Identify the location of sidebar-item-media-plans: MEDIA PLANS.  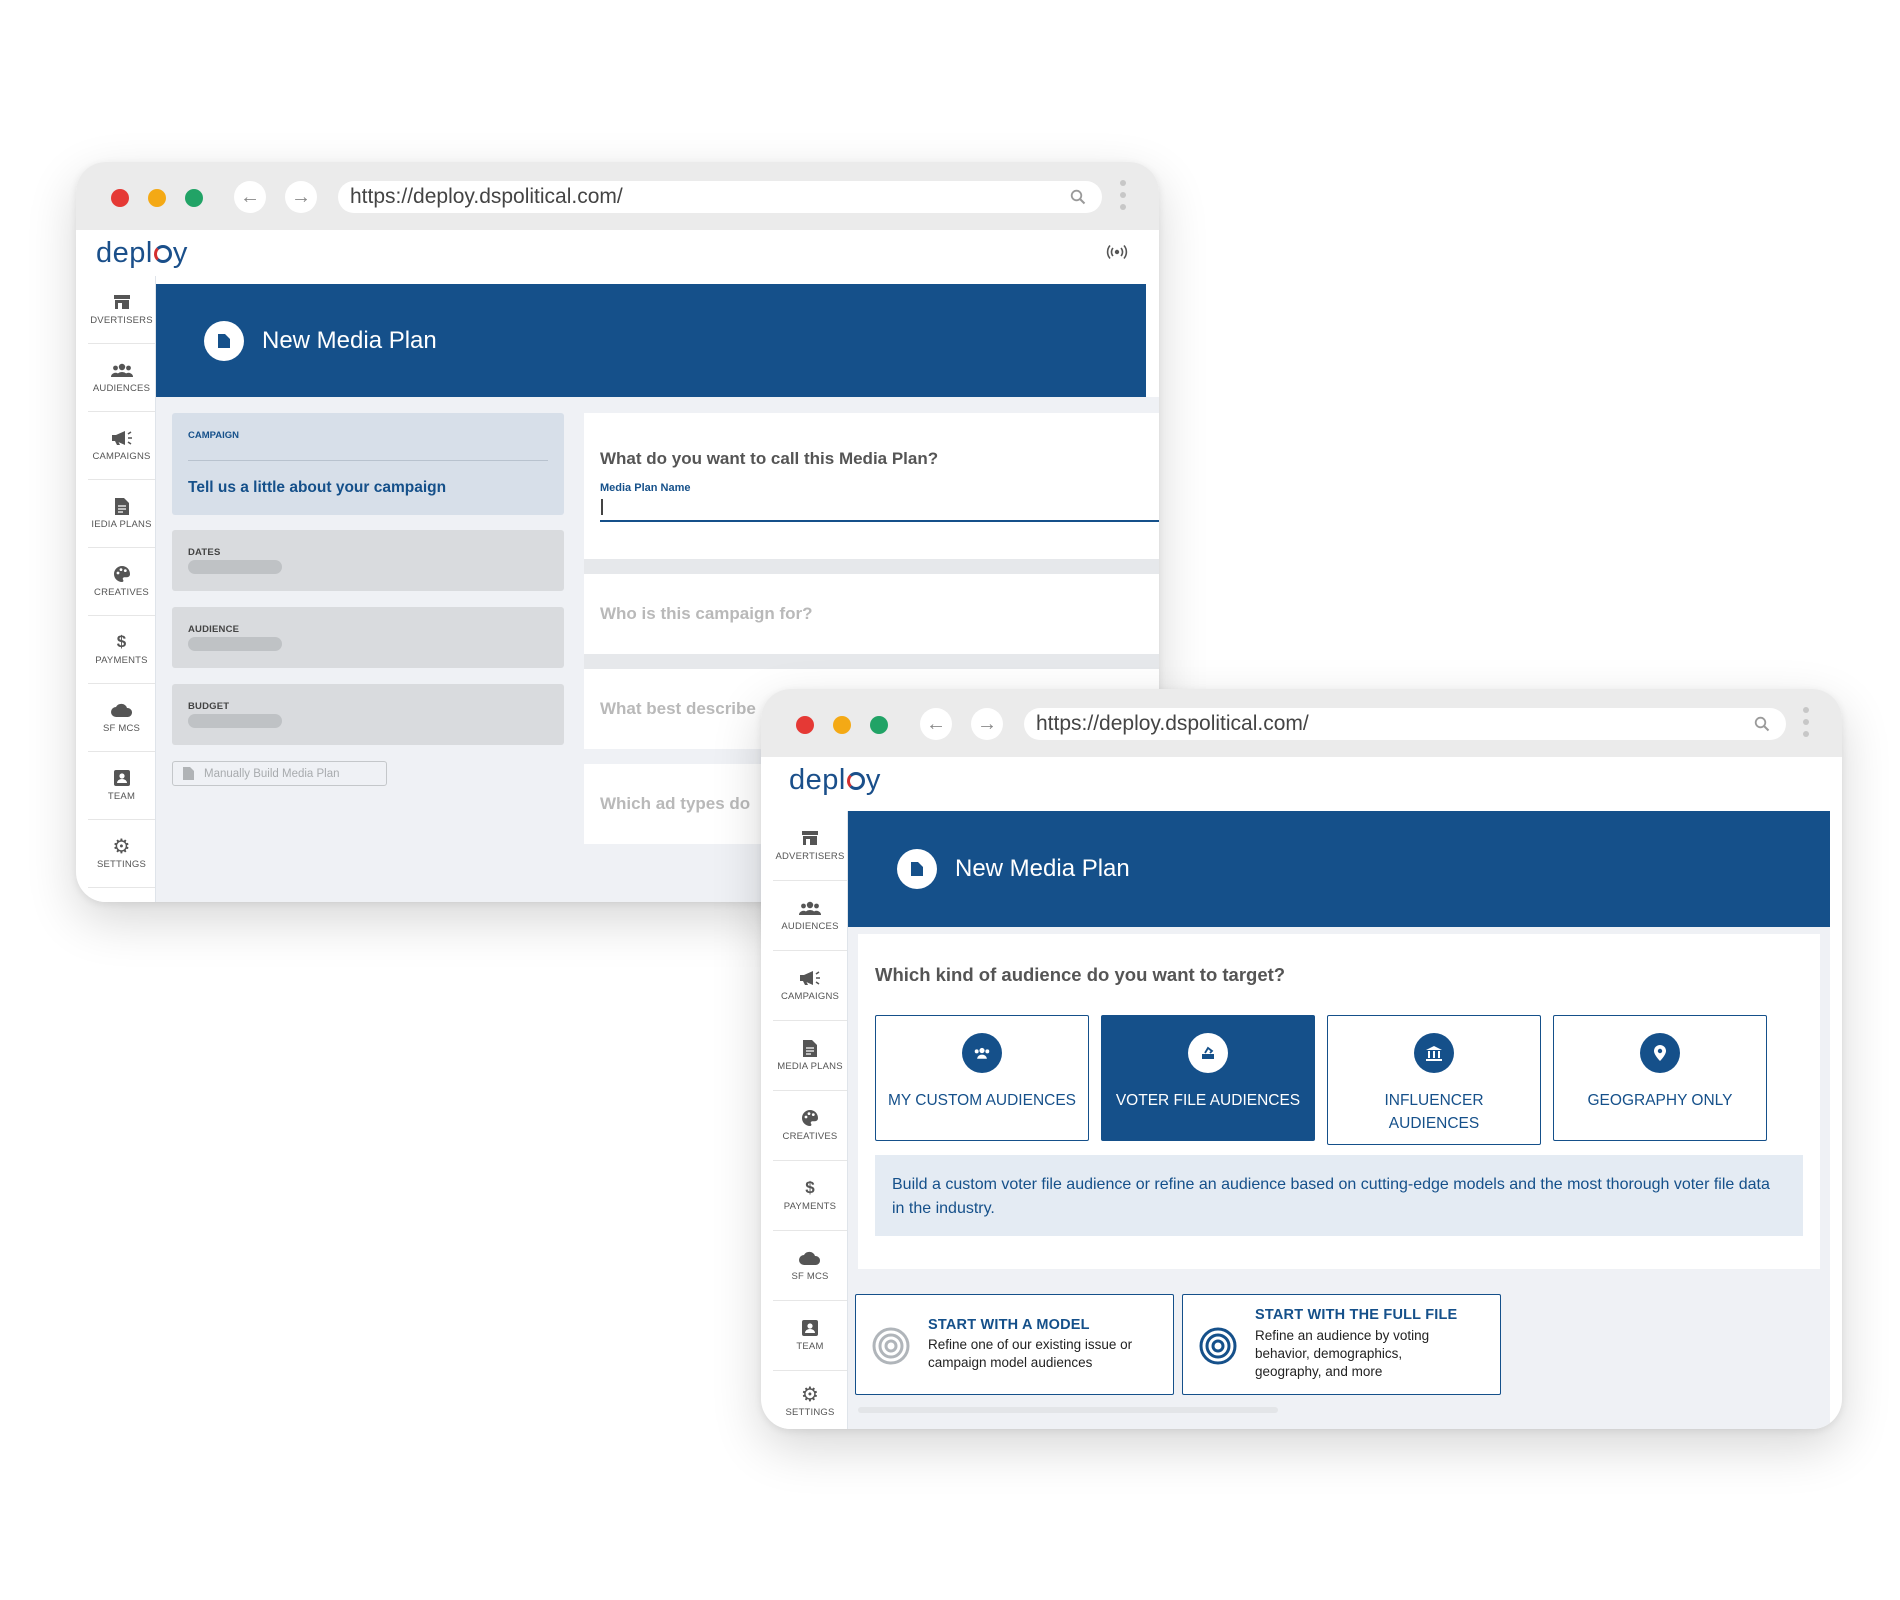
(810, 1056).